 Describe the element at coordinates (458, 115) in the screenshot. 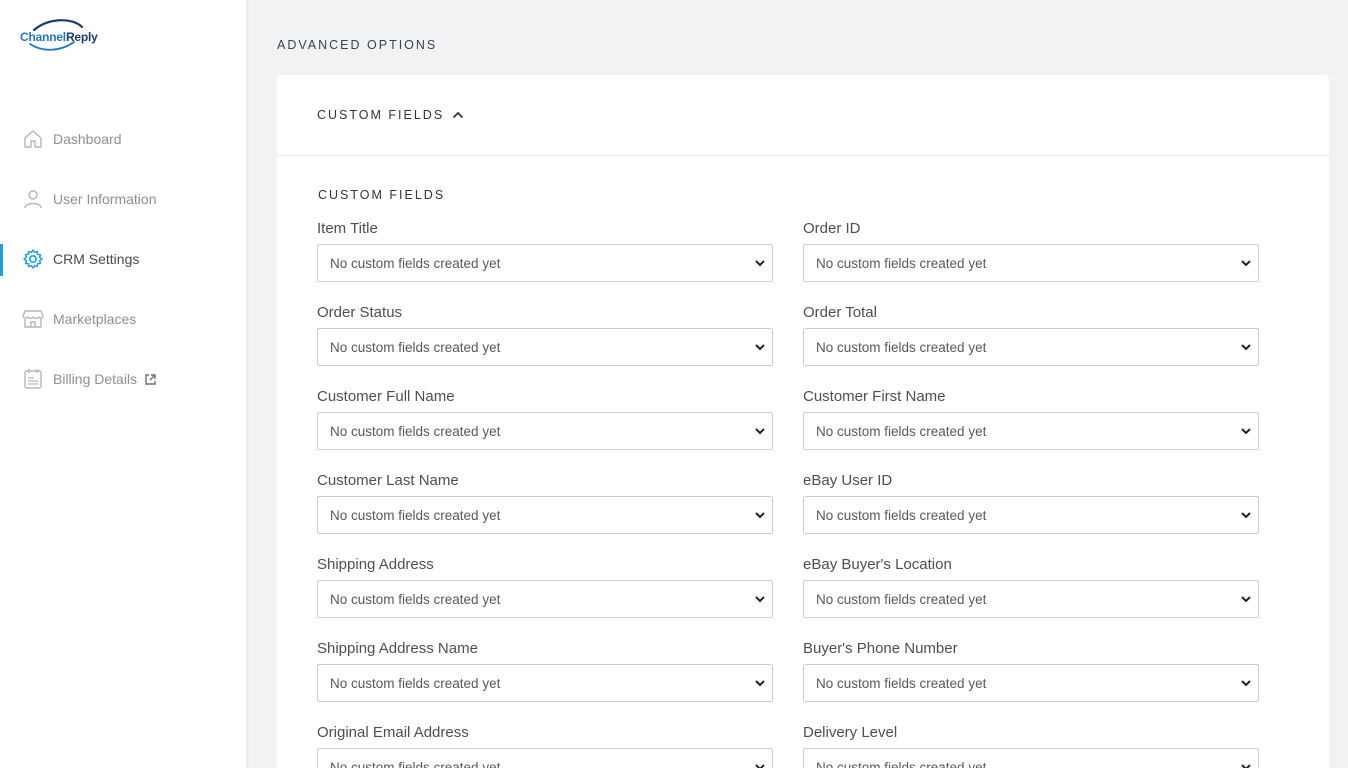

I see `chevron-up-icon` at that location.